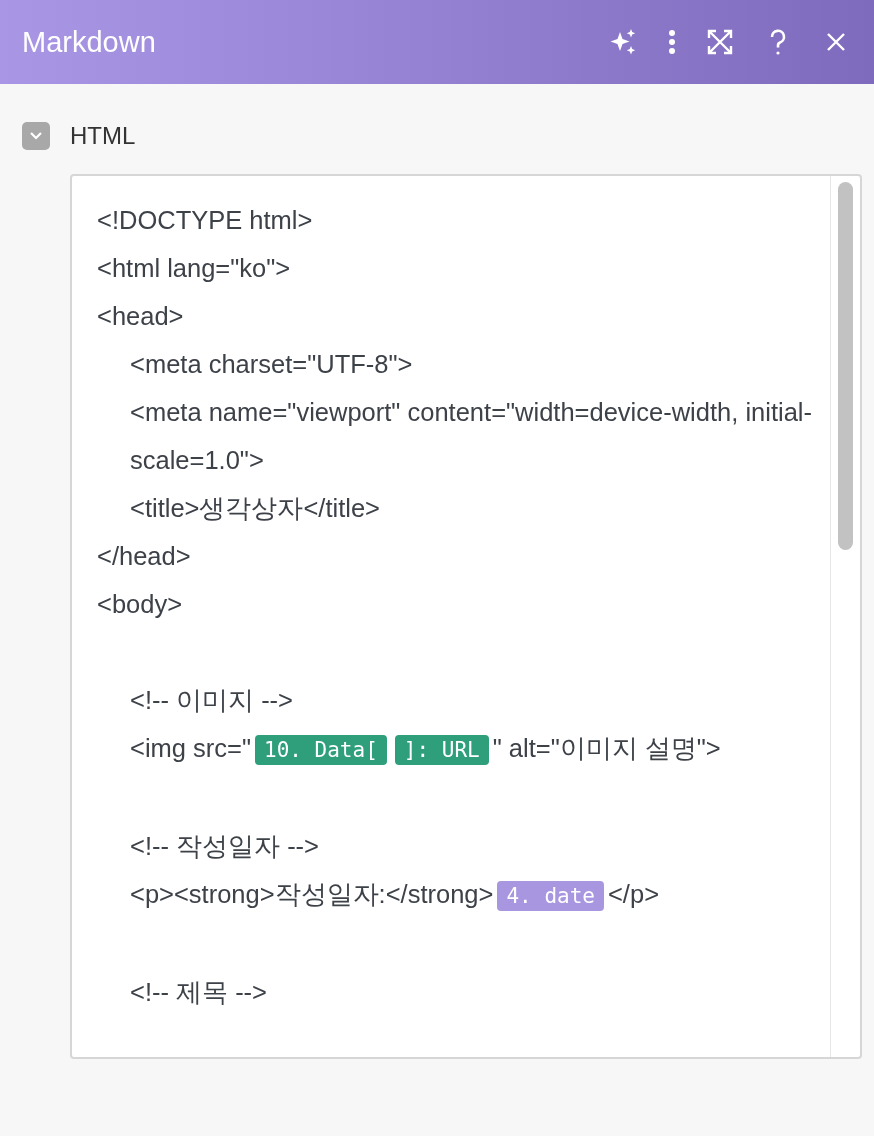 The height and width of the screenshot is (1136, 874). I want to click on code-text: <head>, so click(140, 316).